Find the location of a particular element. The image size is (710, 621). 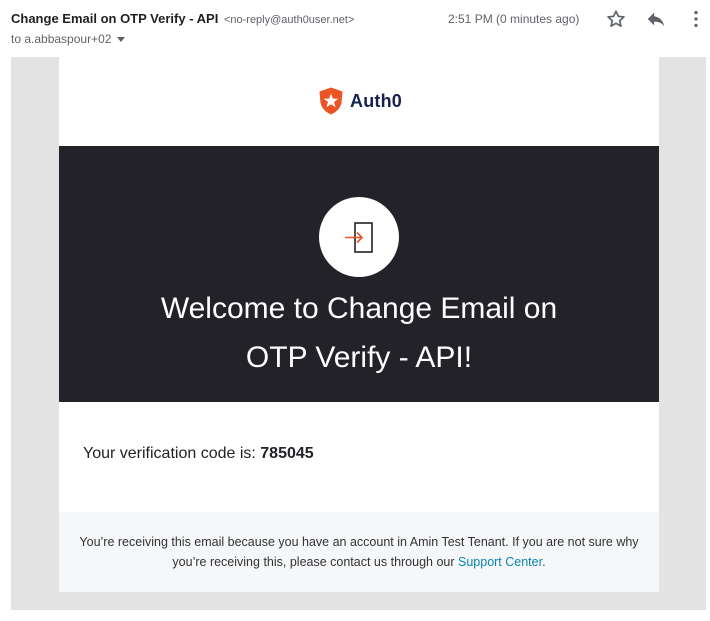

sender-address: <no-reply@auth0user.net> is located at coordinates (289, 20).